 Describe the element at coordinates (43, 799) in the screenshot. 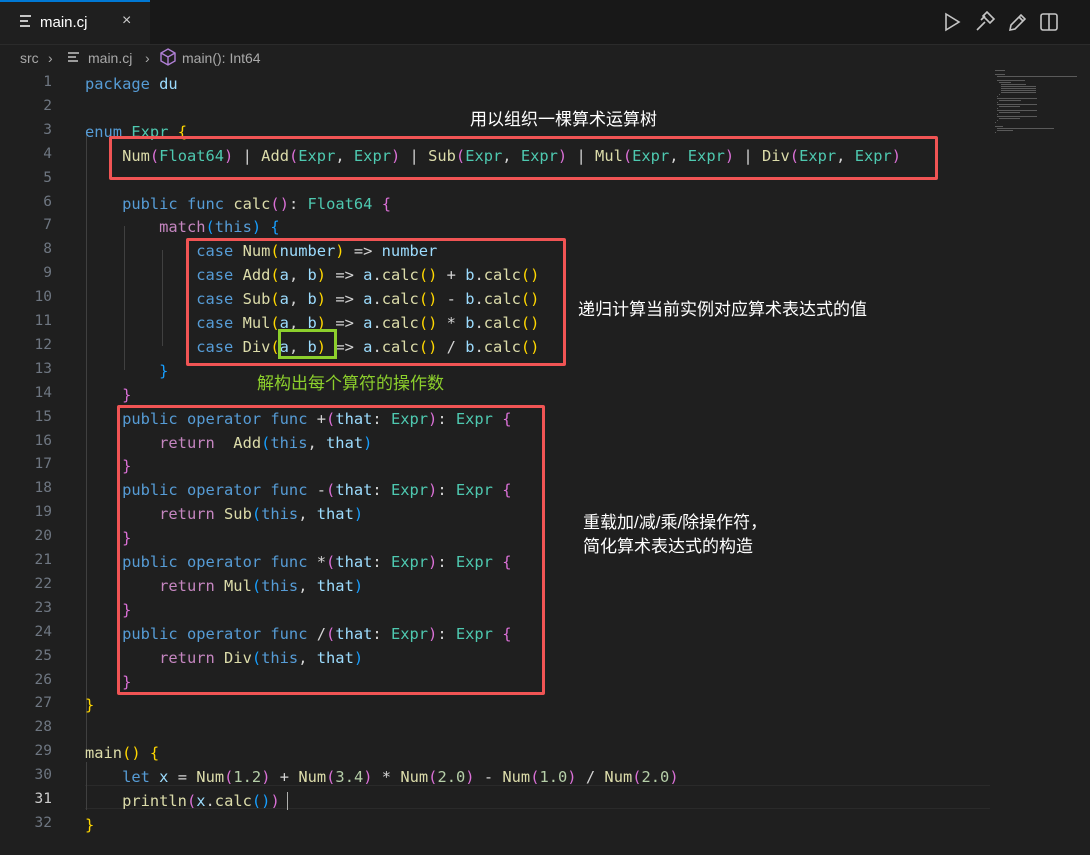

I see `line-number: 31` at that location.